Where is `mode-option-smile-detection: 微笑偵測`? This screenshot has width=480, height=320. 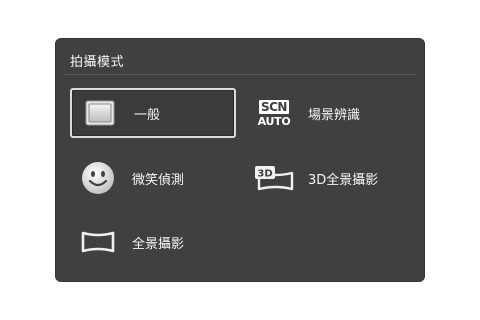
mode-option-smile-detection: 微笑偵測 is located at coordinates (153, 178).